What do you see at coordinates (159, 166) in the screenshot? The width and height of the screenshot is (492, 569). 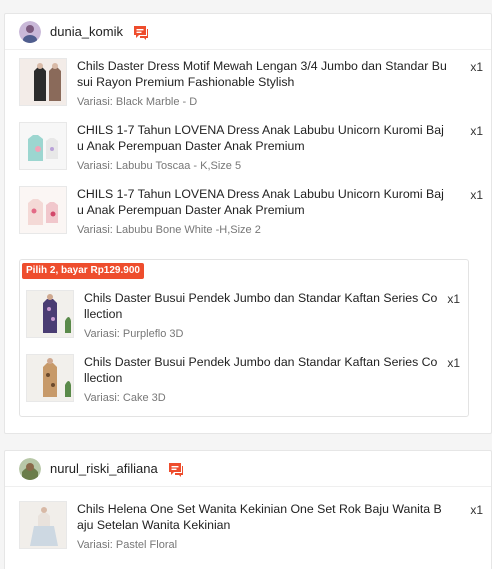 I see `product-variant: Variasi: Labubu Toscaa - K,Size 5` at bounding box center [159, 166].